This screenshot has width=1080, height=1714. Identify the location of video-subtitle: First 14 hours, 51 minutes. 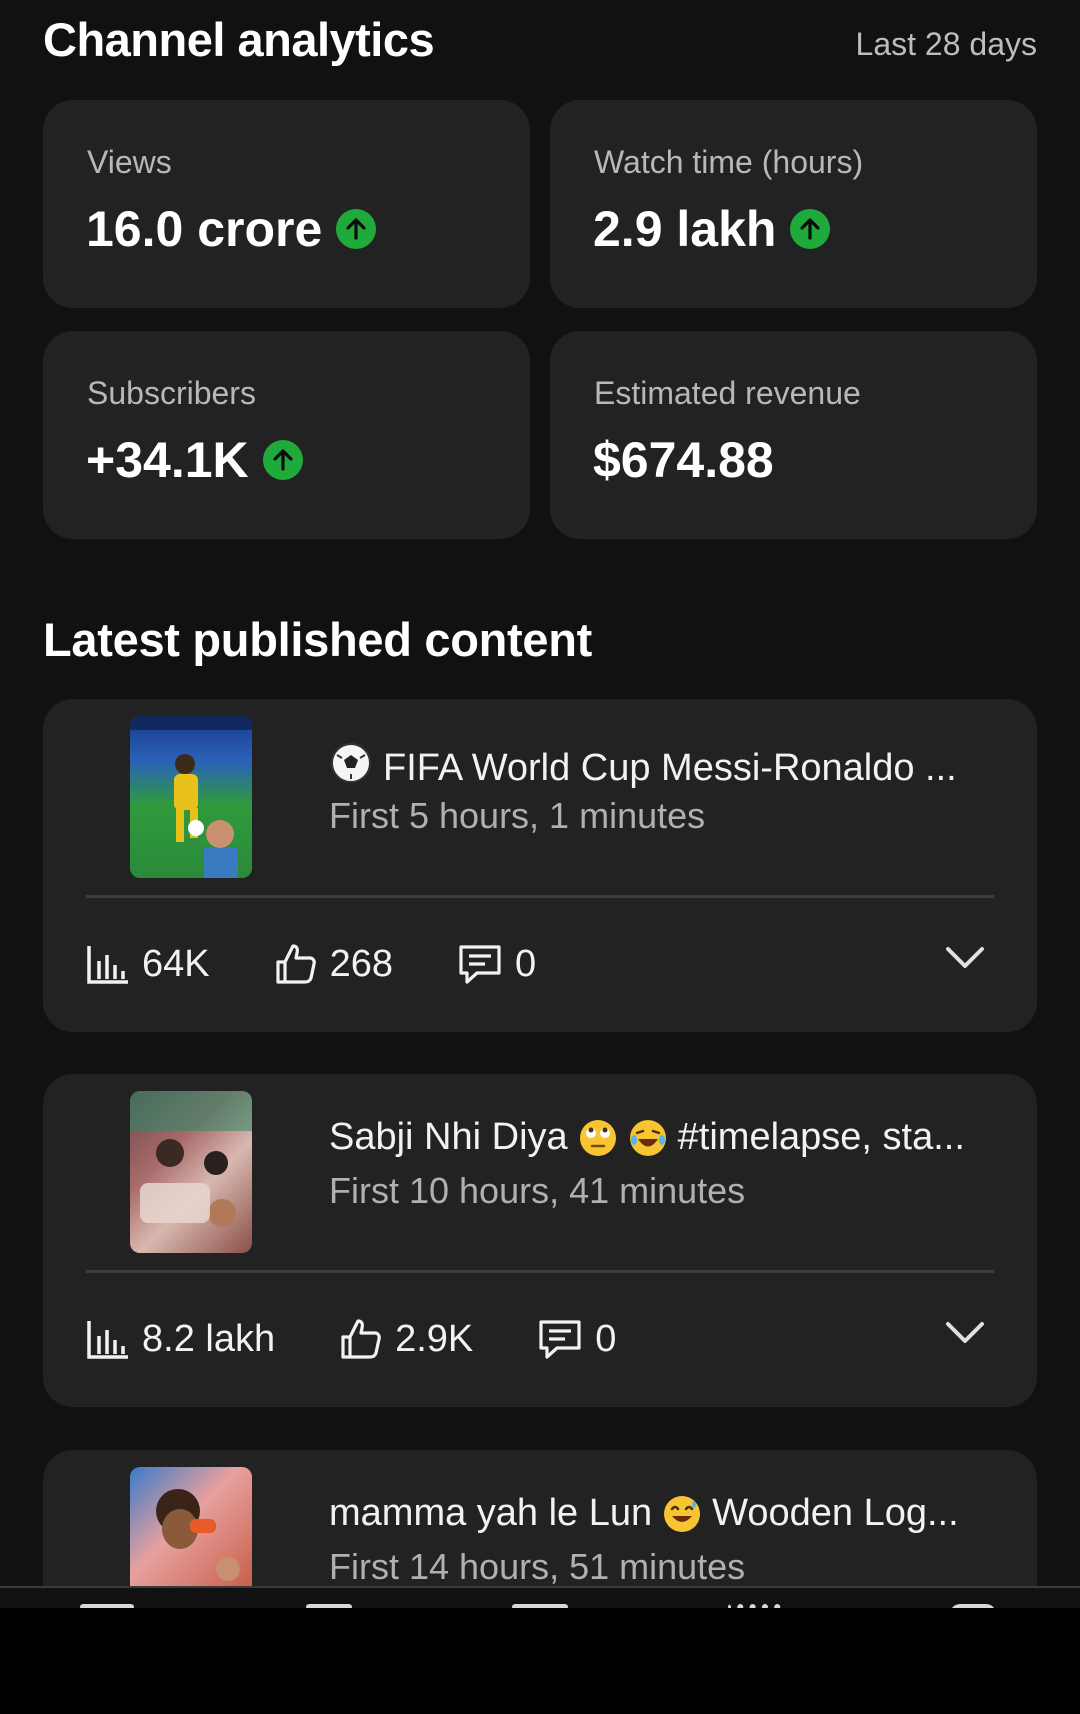
(537, 1566).